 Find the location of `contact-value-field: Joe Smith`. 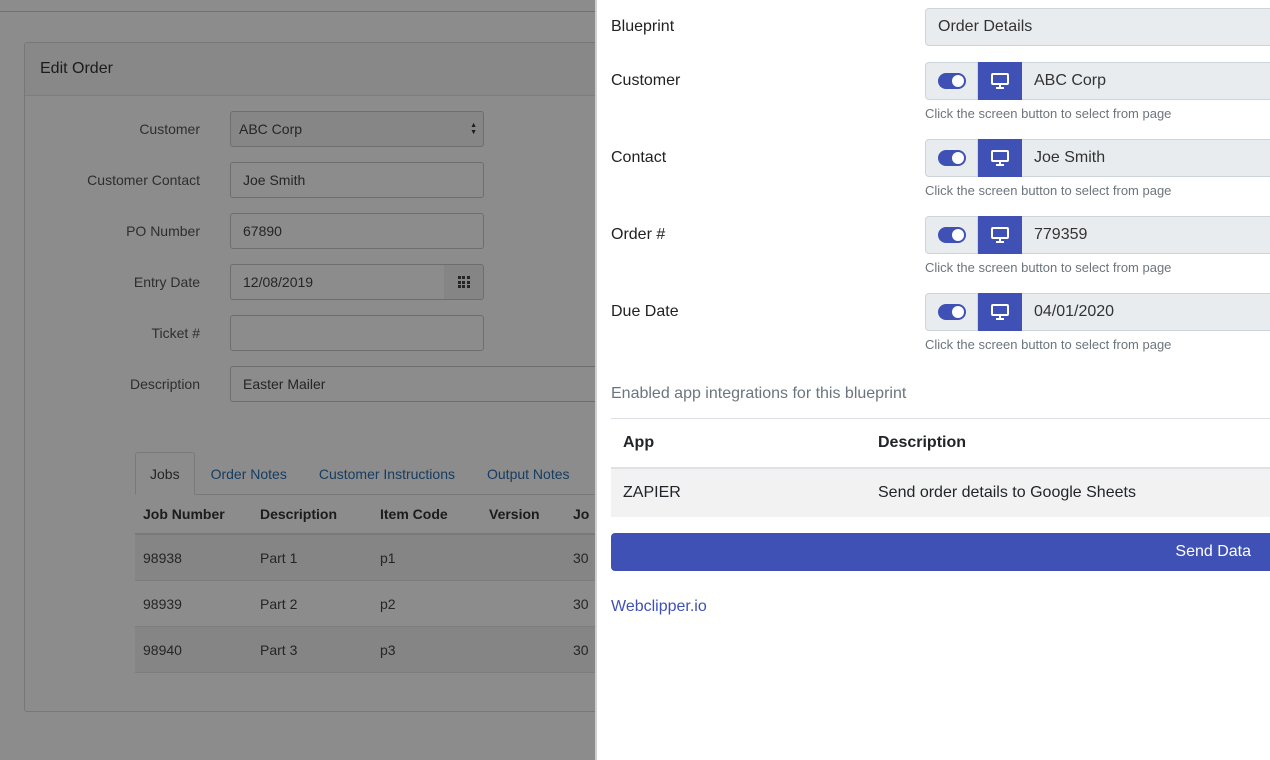

contact-value-field: Joe Smith is located at coordinates (1146, 158).